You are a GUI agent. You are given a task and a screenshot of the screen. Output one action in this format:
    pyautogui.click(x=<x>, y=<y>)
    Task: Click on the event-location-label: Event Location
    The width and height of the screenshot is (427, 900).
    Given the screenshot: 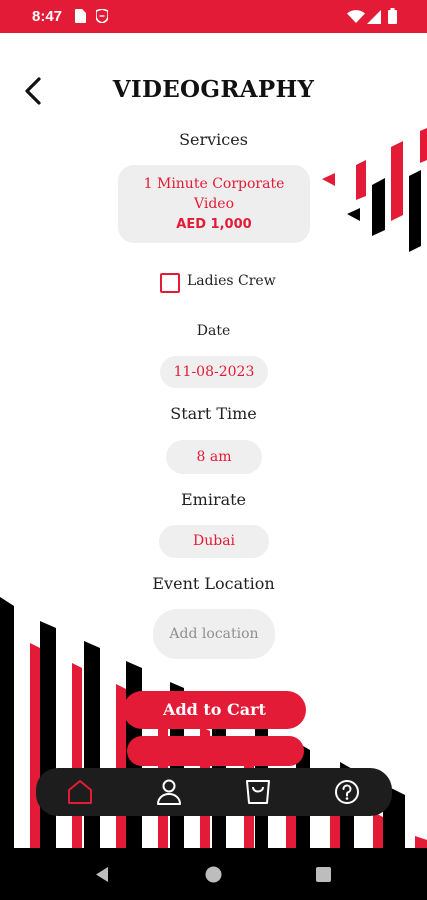 What is the action you would take?
    pyautogui.click(x=213, y=583)
    